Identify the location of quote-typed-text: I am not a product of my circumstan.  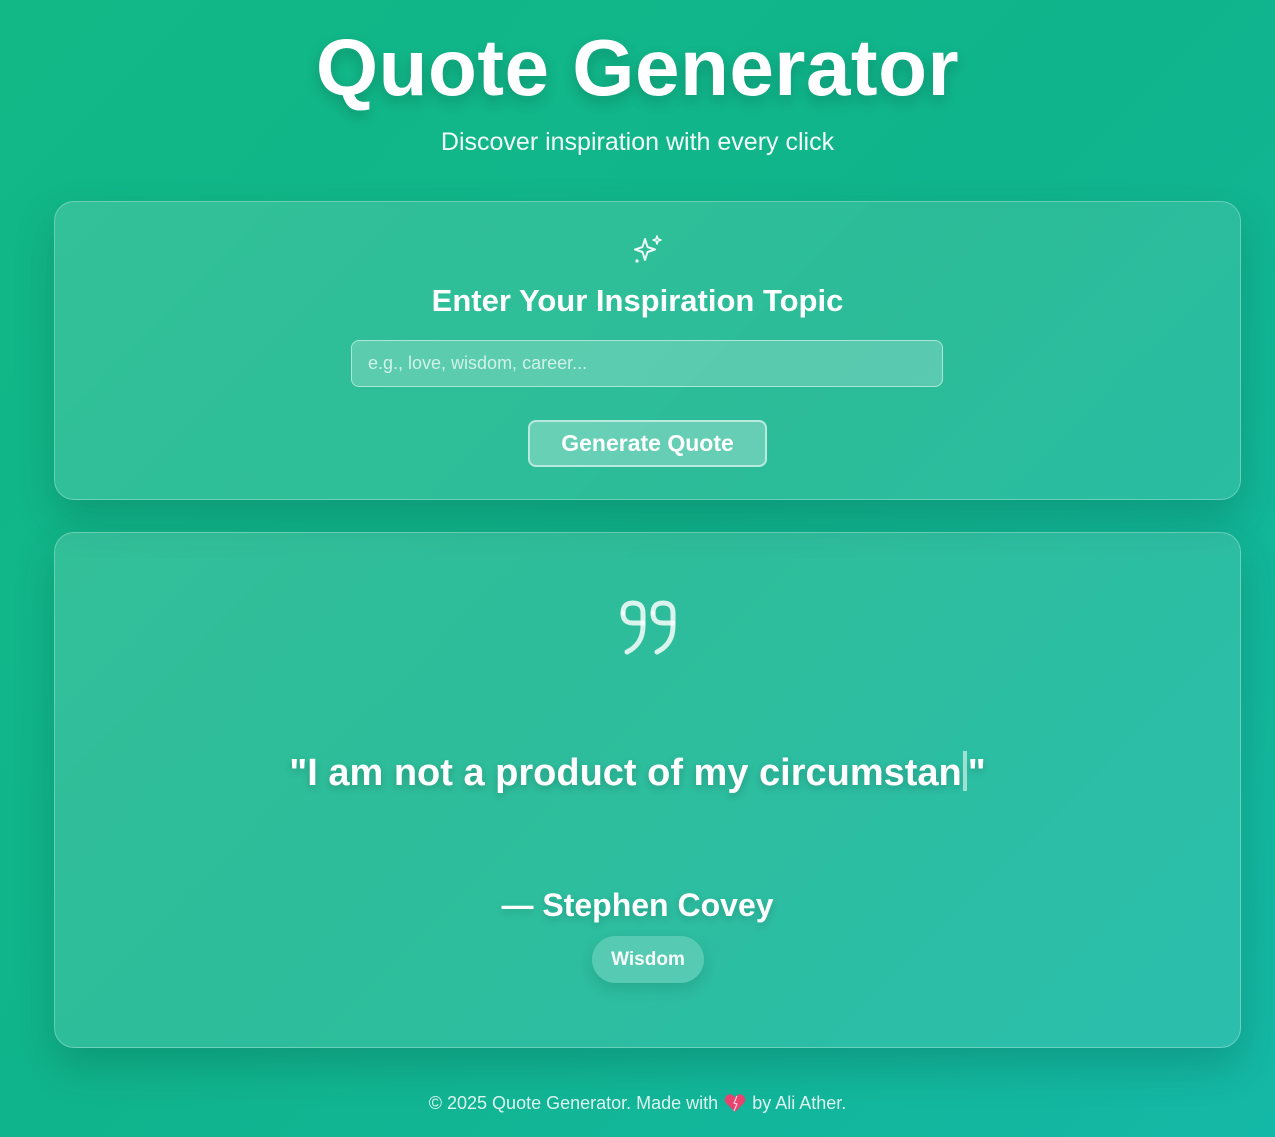
(634, 773).